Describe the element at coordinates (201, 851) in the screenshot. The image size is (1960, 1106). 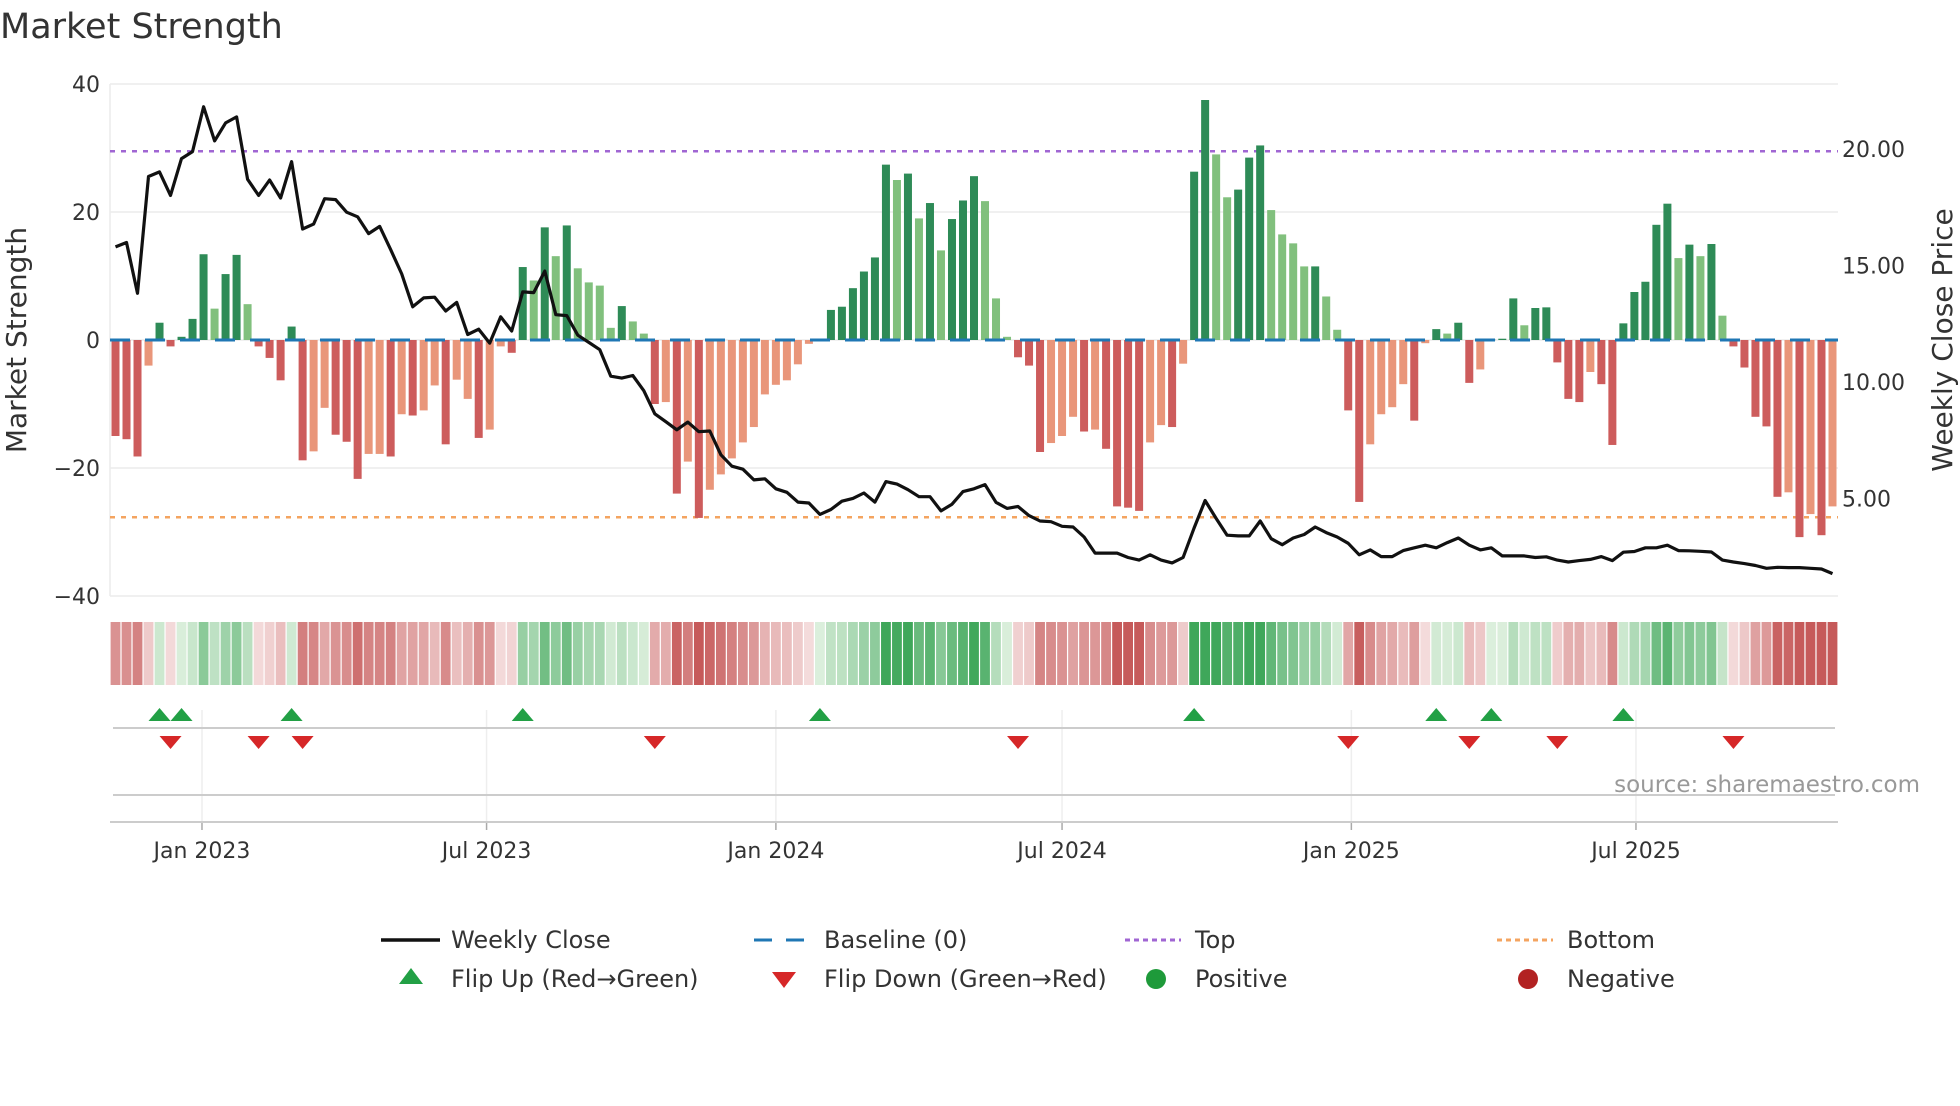
I see `x-tick-label: Jan 2023` at that location.